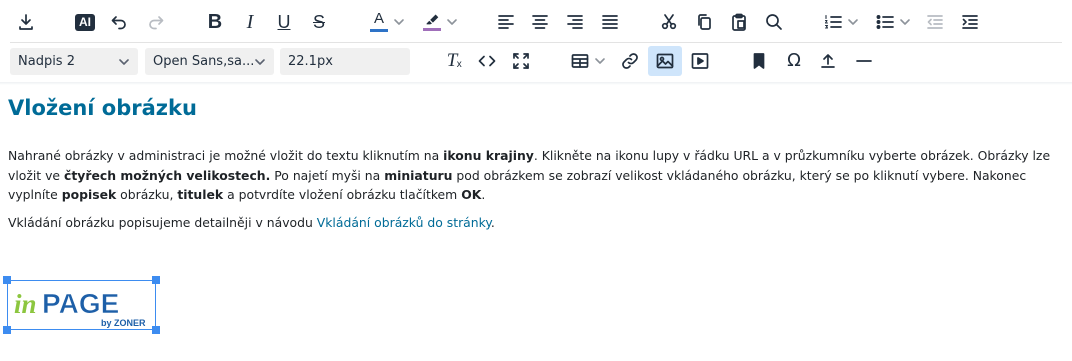 Image resolution: width=1072 pixels, height=361 pixels. I want to click on align-right-button, so click(575, 22).